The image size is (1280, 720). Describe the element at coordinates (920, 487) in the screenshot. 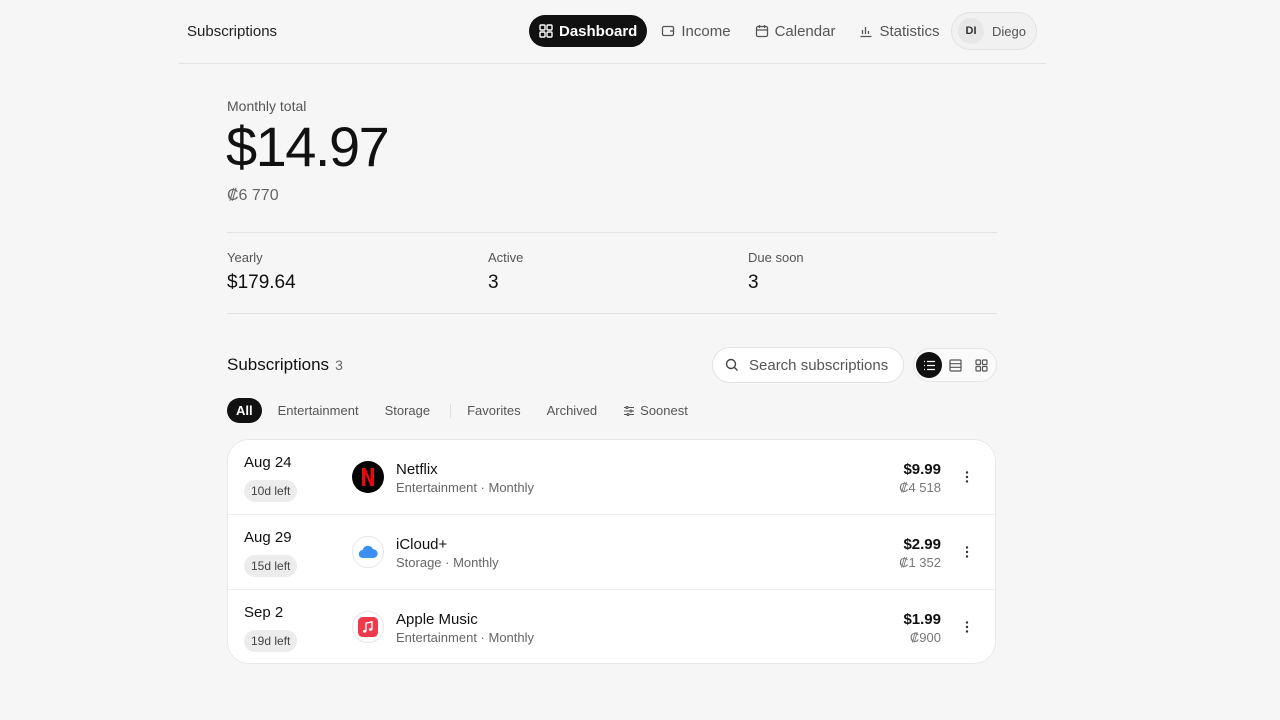

I see `subscription-local-price: ₡4 518` at that location.